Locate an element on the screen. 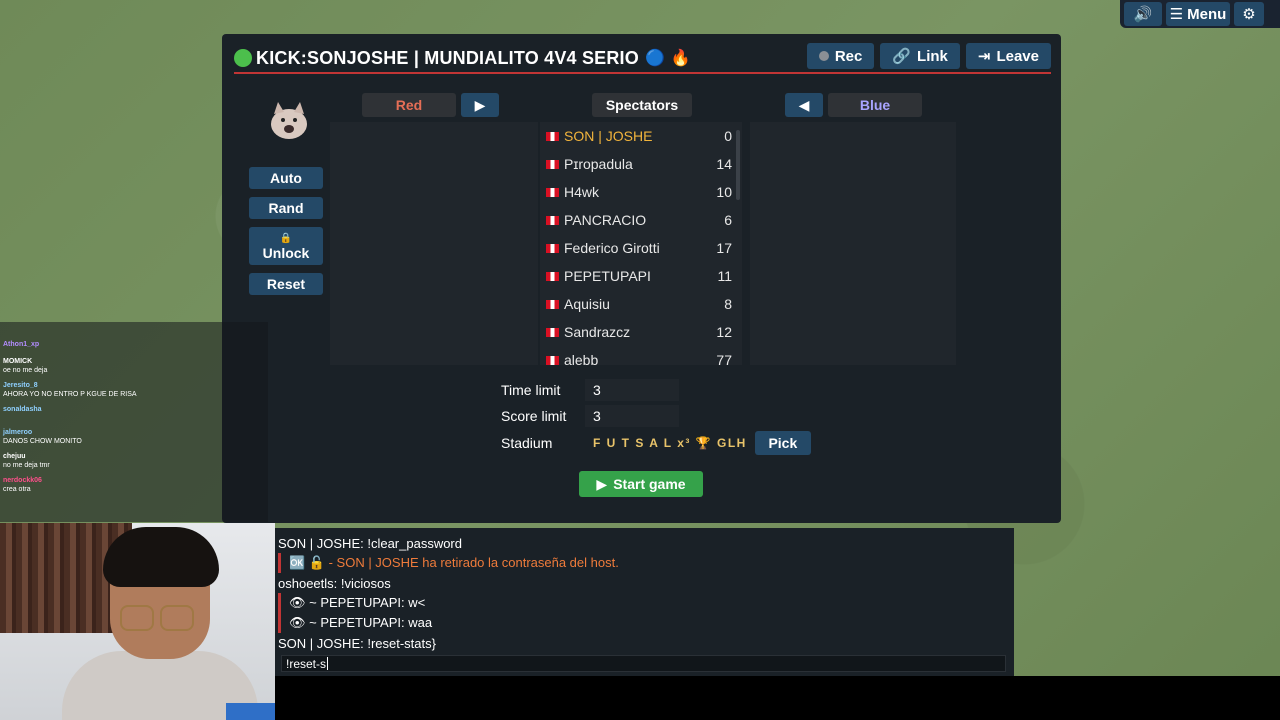 The image size is (1280, 720). leave-button: ⇥ Leave is located at coordinates (1008, 56).